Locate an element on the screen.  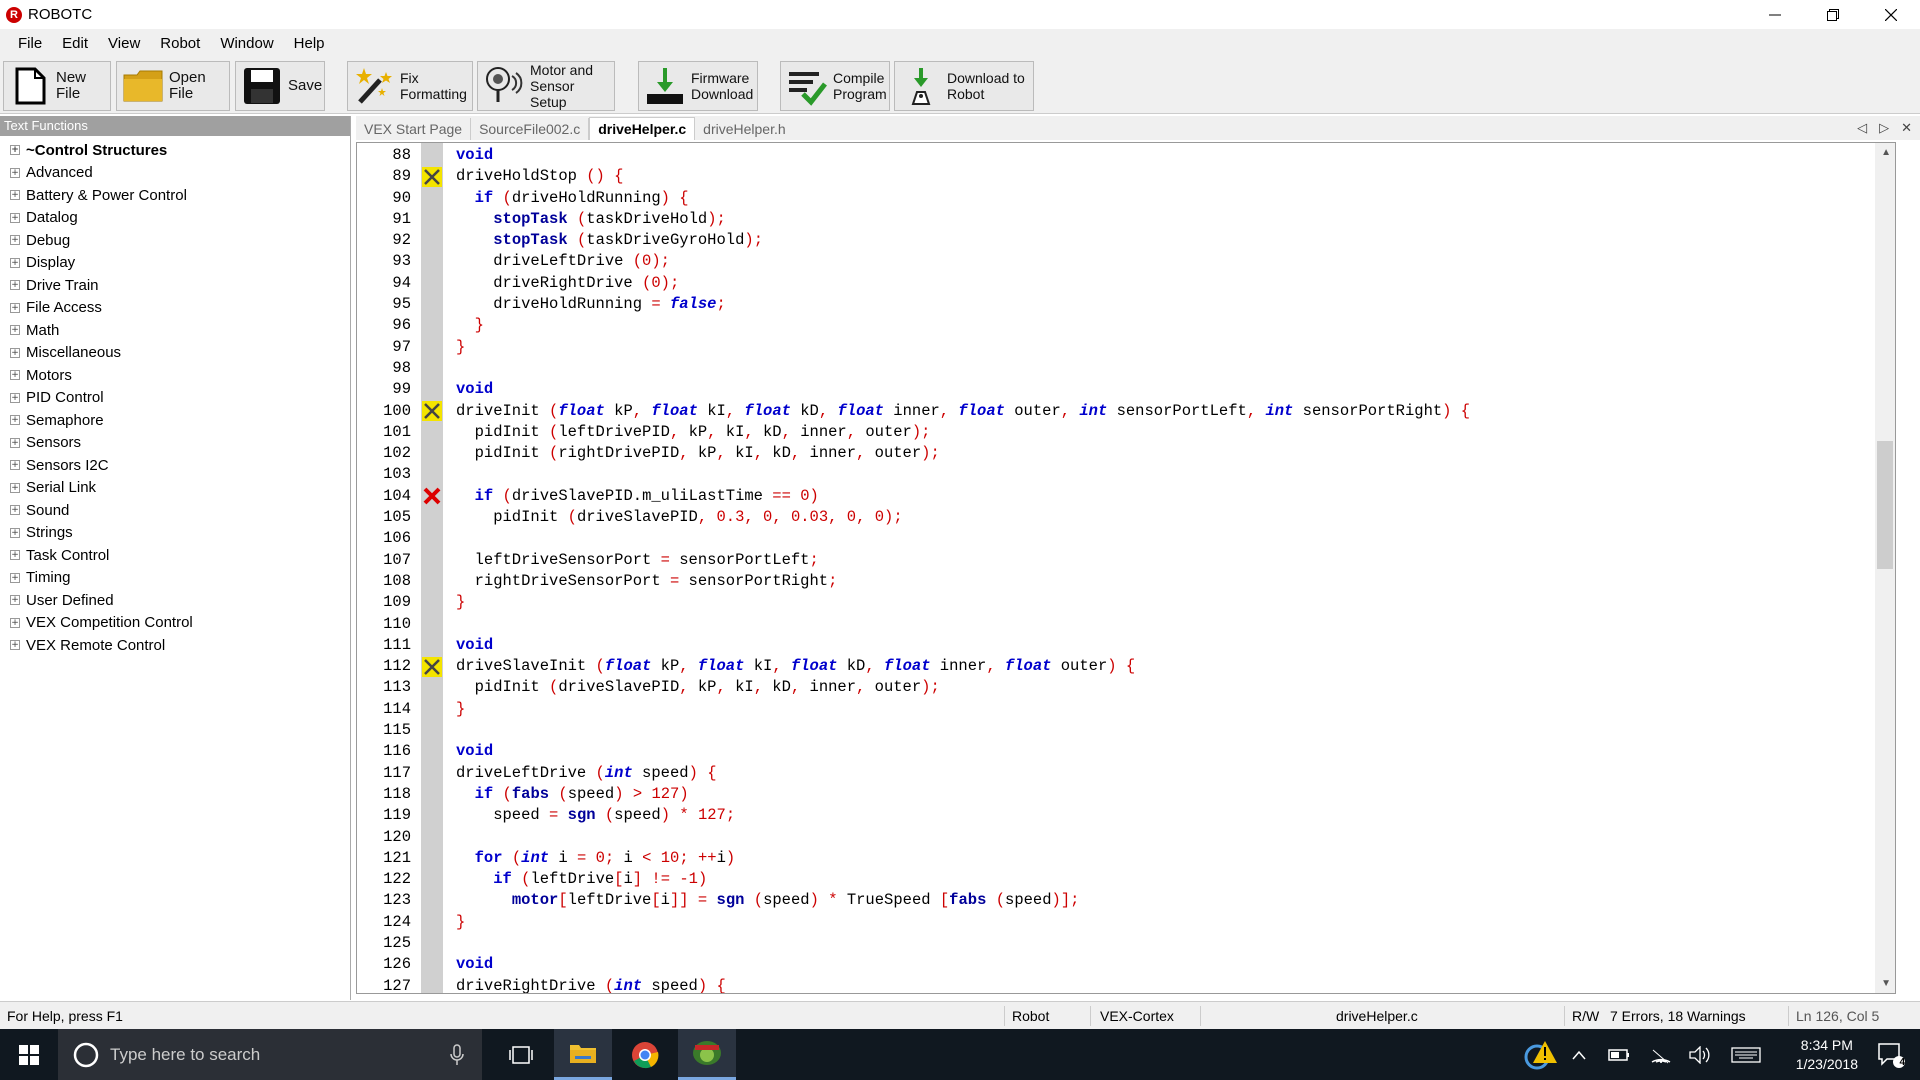
code-line: 95 driveHoldRunning = false; is located at coordinates (1126, 304).